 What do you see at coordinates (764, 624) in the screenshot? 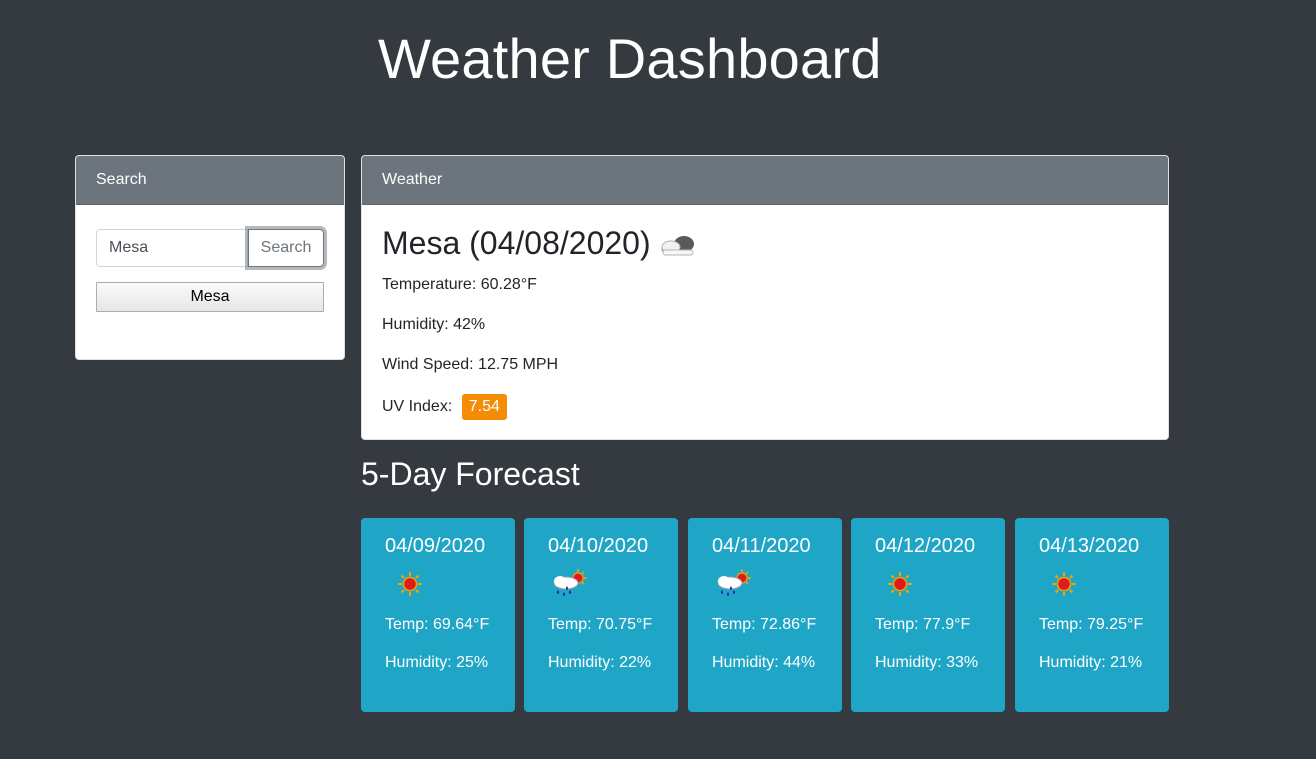
I see `forecast-temp: Temp: 72.86°F` at bounding box center [764, 624].